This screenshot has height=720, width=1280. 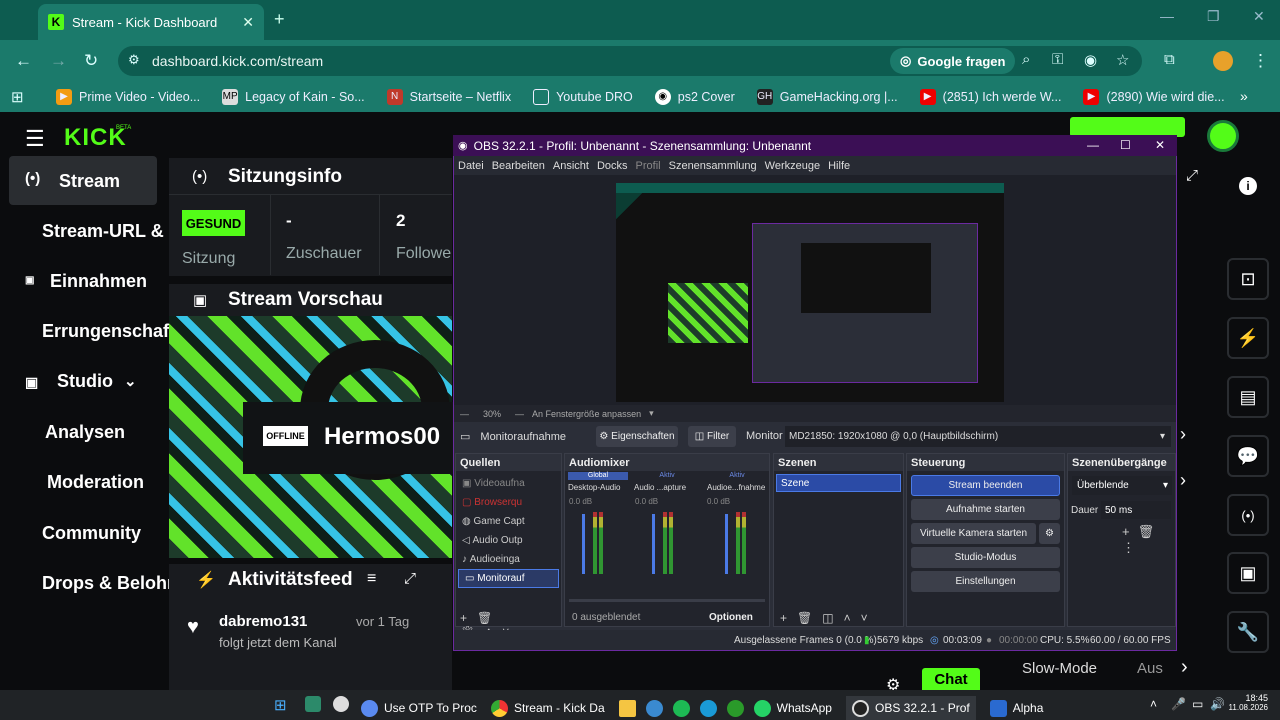 I want to click on menu-ansicht: Ansicht, so click(x=571, y=166).